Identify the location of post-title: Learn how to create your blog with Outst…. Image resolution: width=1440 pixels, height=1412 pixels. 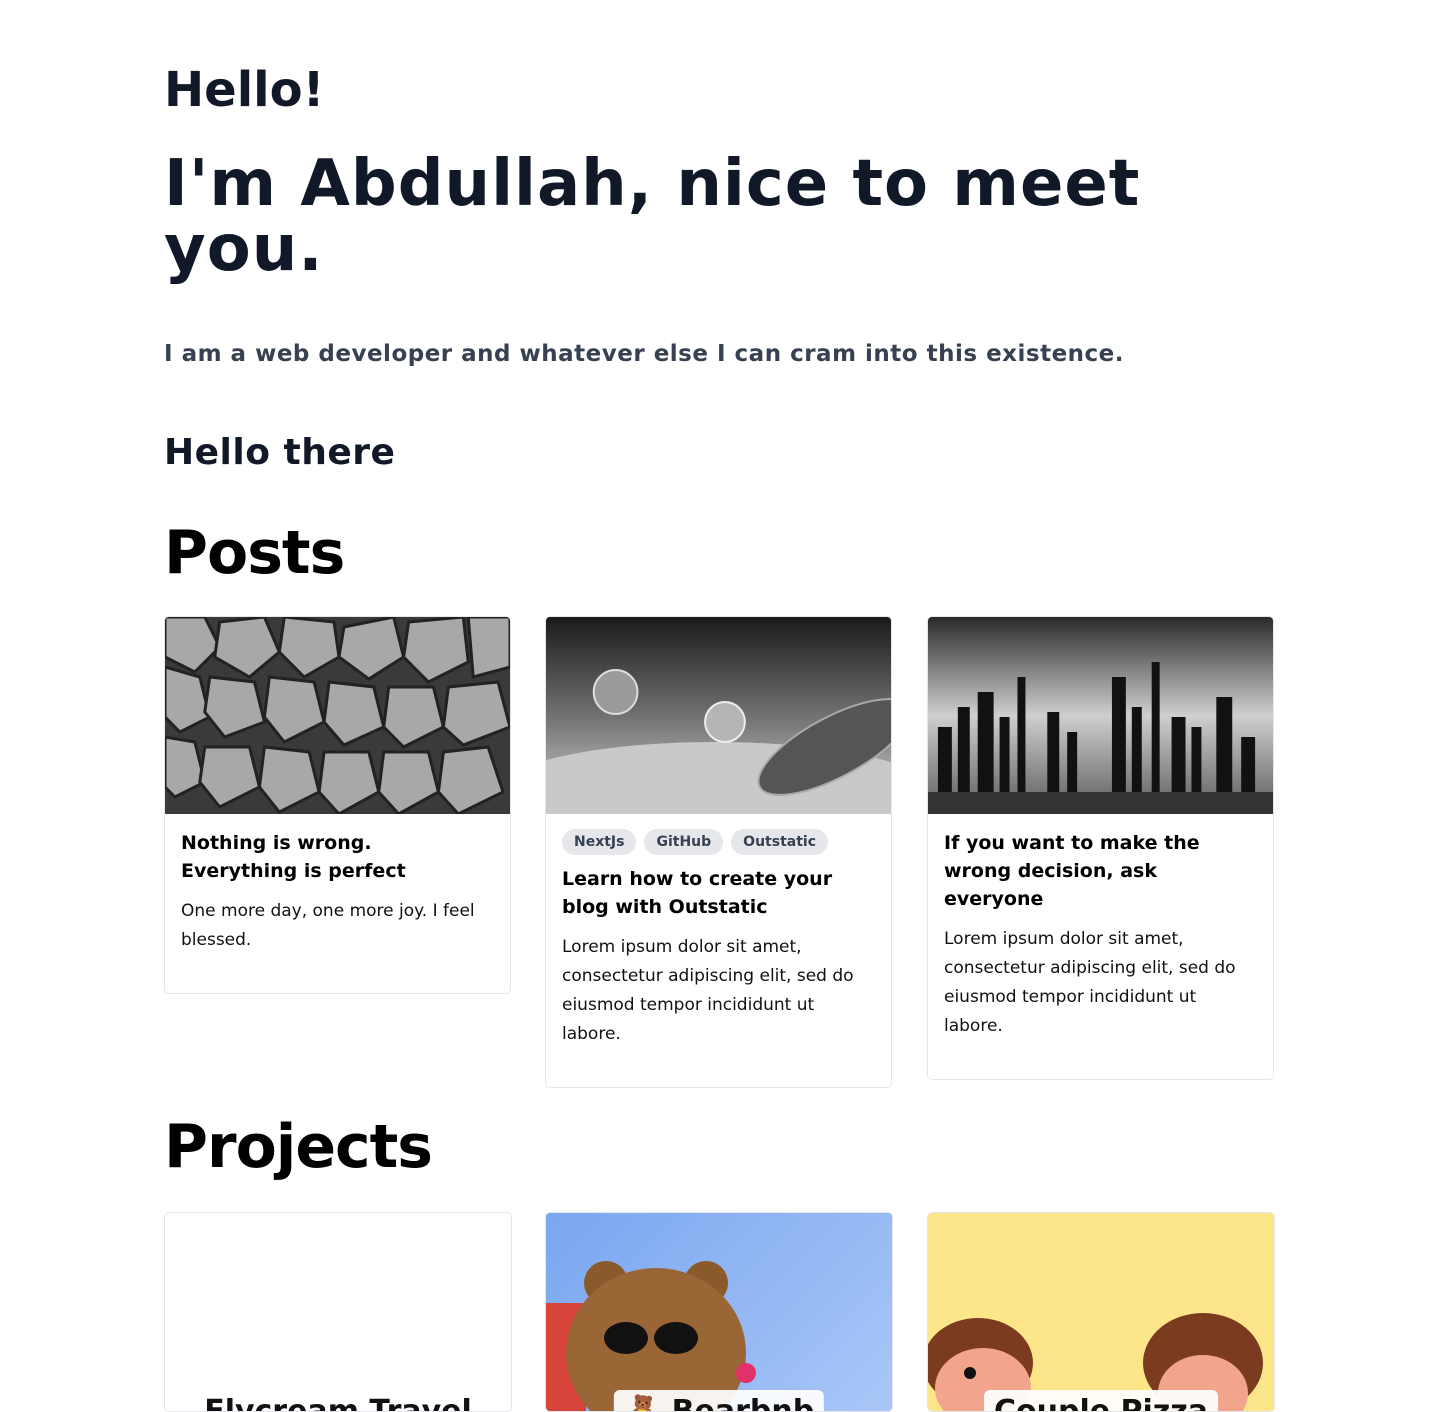
(718, 893).